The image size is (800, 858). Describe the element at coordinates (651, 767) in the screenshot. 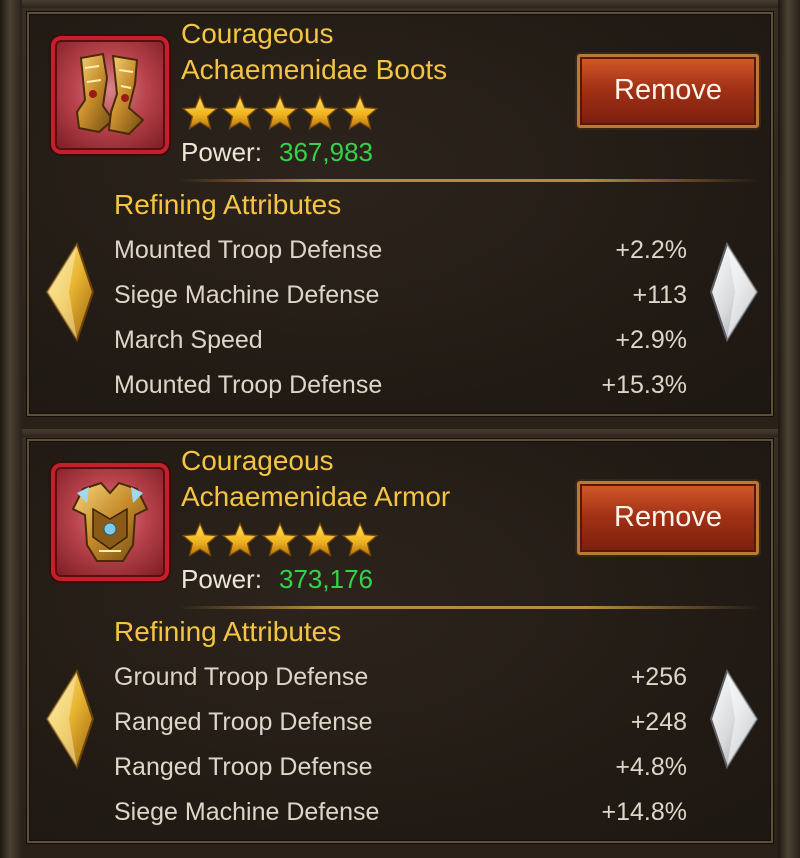

I see `attribute-value: +4.8%` at that location.